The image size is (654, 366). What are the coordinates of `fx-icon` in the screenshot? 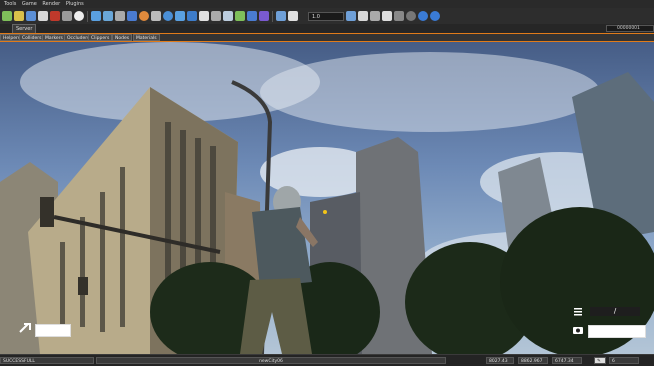 It's located at (156, 16).